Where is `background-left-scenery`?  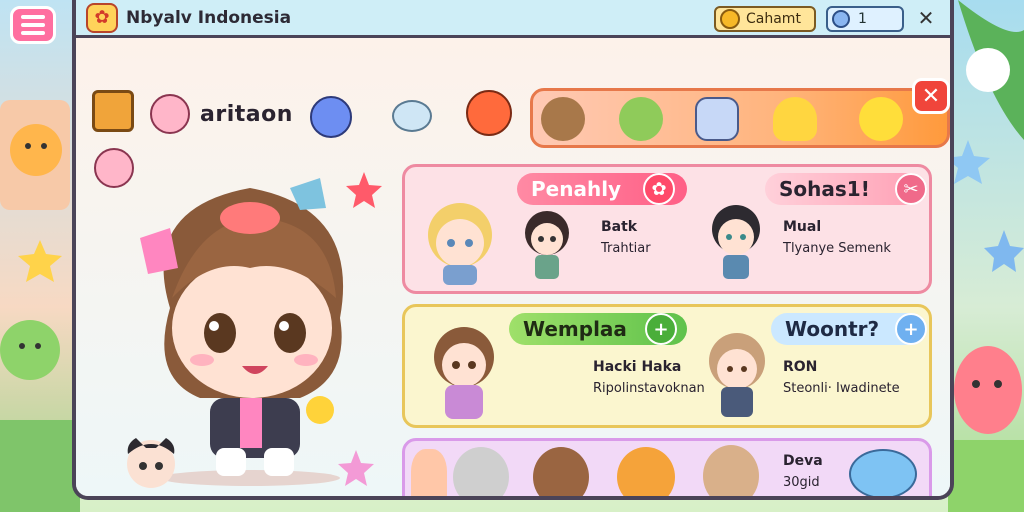
background-left-scenery is located at coordinates (40, 256).